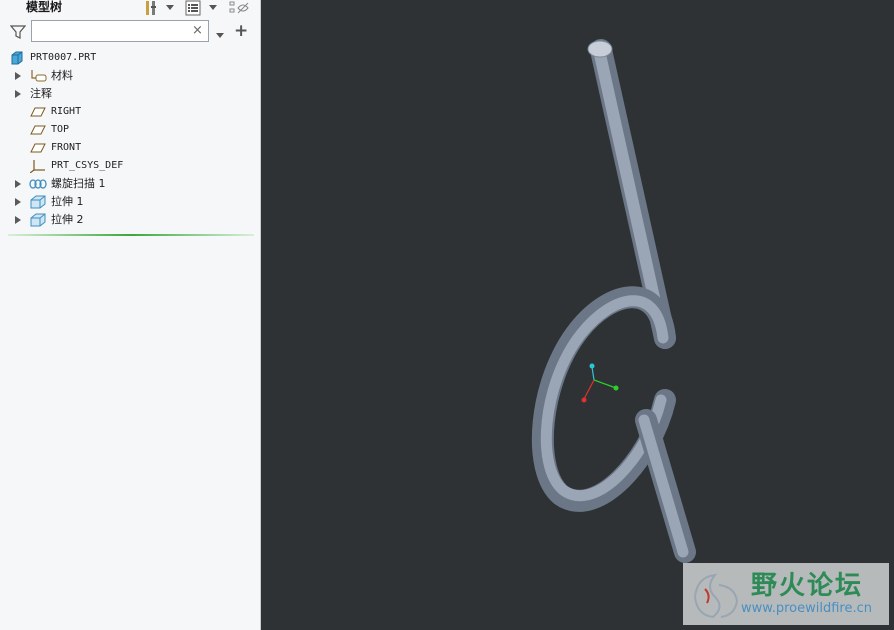 The height and width of the screenshot is (630, 894). What do you see at coordinates (66, 111) in the screenshot?
I see `tree-item-label: RIGHT` at bounding box center [66, 111].